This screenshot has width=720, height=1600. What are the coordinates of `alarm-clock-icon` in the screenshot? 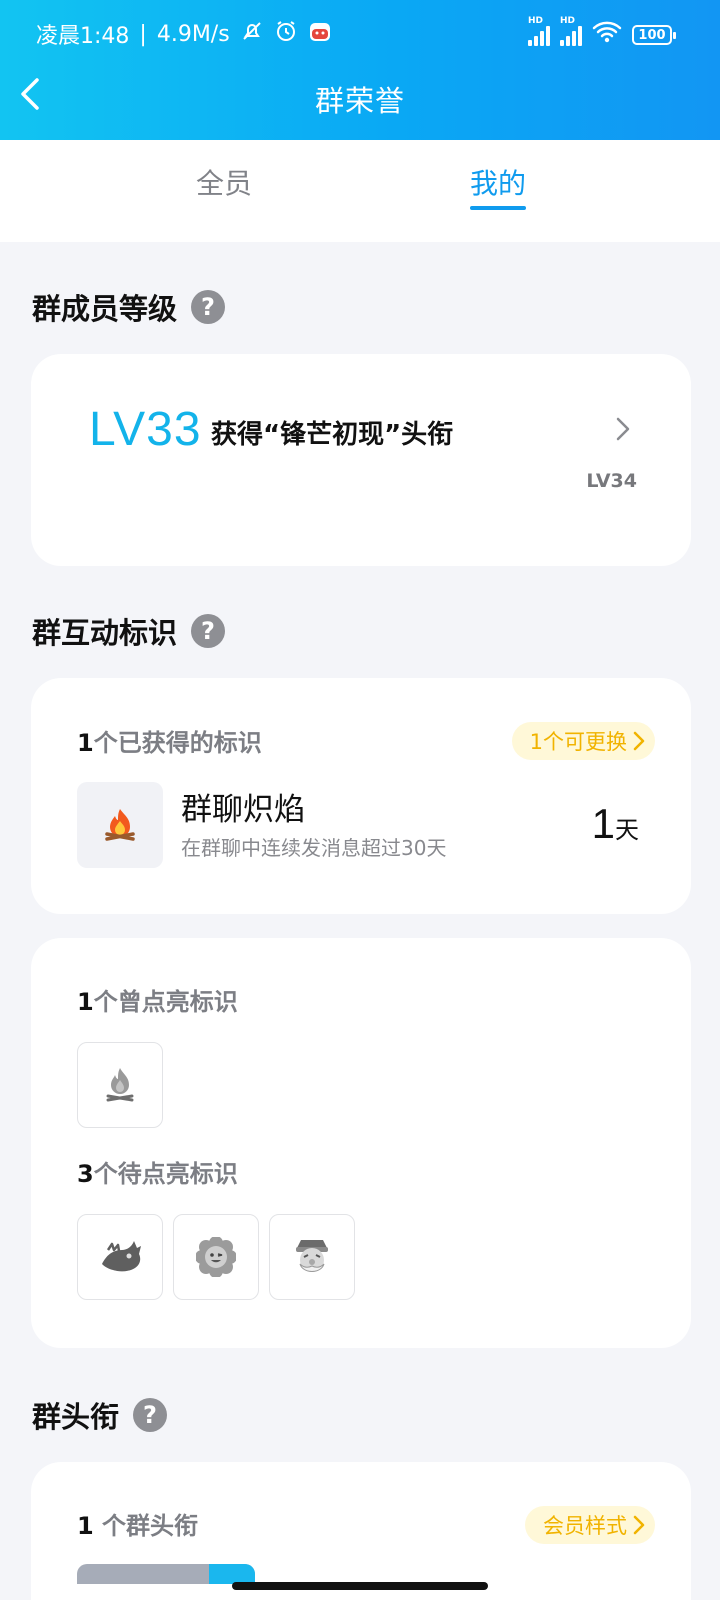 It's located at (286, 34).